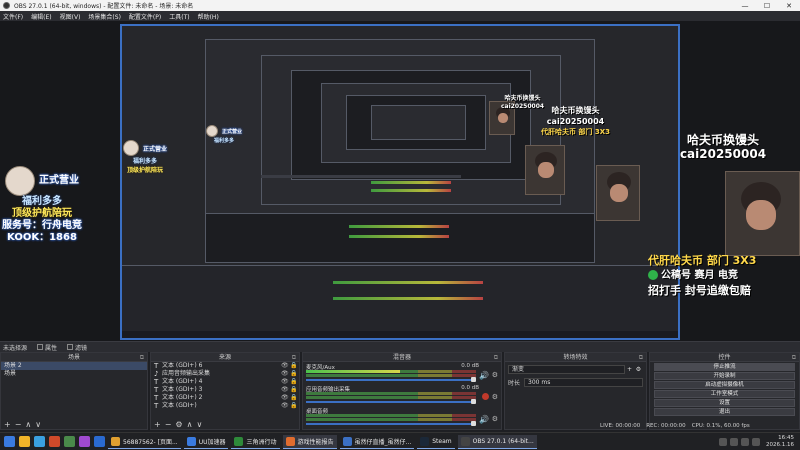 Image resolution: width=800 pixels, height=450 pixels. Describe the element at coordinates (28, 424) in the screenshot. I see `move-scene-up-button: ∧` at that location.